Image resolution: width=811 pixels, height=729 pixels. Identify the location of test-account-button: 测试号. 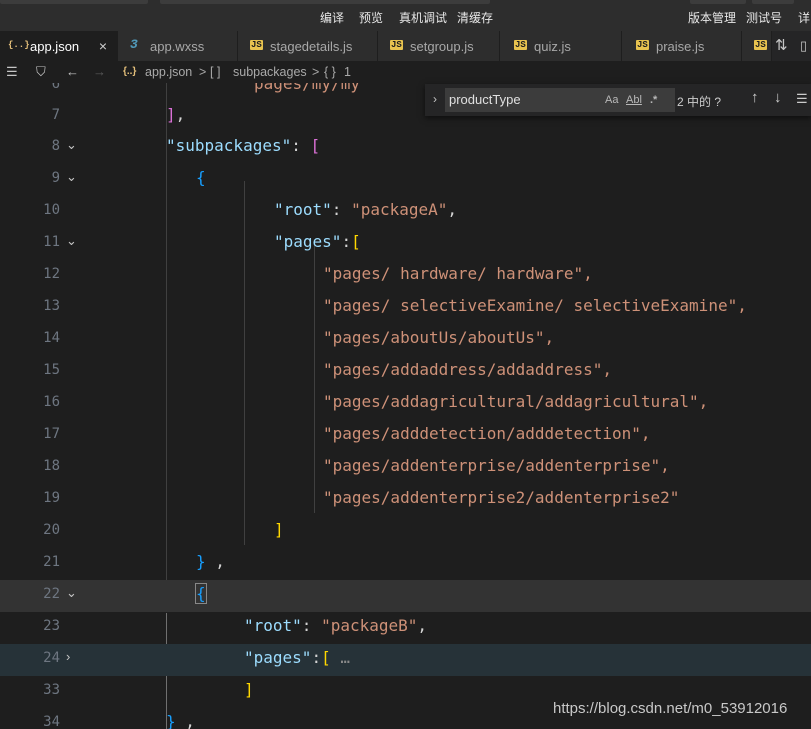
(764, 17).